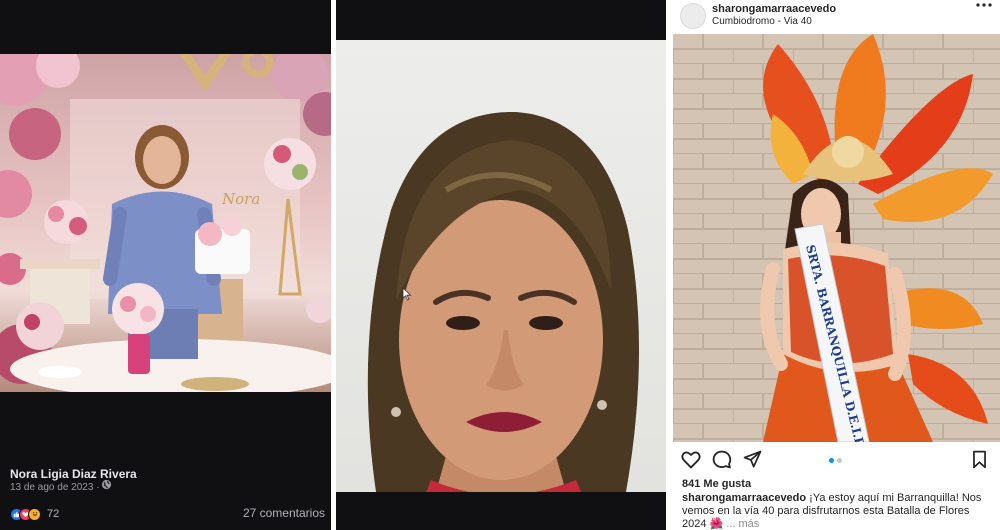 Image resolution: width=1000 pixels, height=530 pixels. What do you see at coordinates (835, 460) in the screenshot?
I see `carousel-indicator` at bounding box center [835, 460].